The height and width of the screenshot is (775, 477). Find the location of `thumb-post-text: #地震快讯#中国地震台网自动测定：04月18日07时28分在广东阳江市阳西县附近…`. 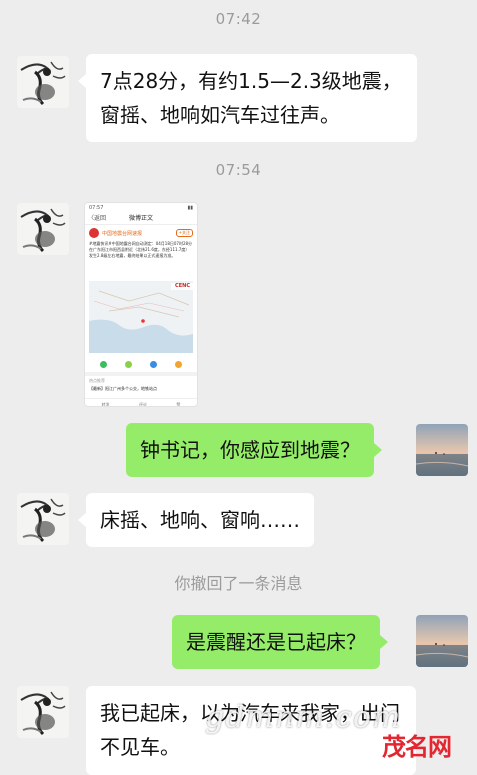

thumb-post-text: #地震快讯#中国地震台网自动测定：04月18日07时28分在广东阳江市阳西县附近… is located at coordinates (141, 249).